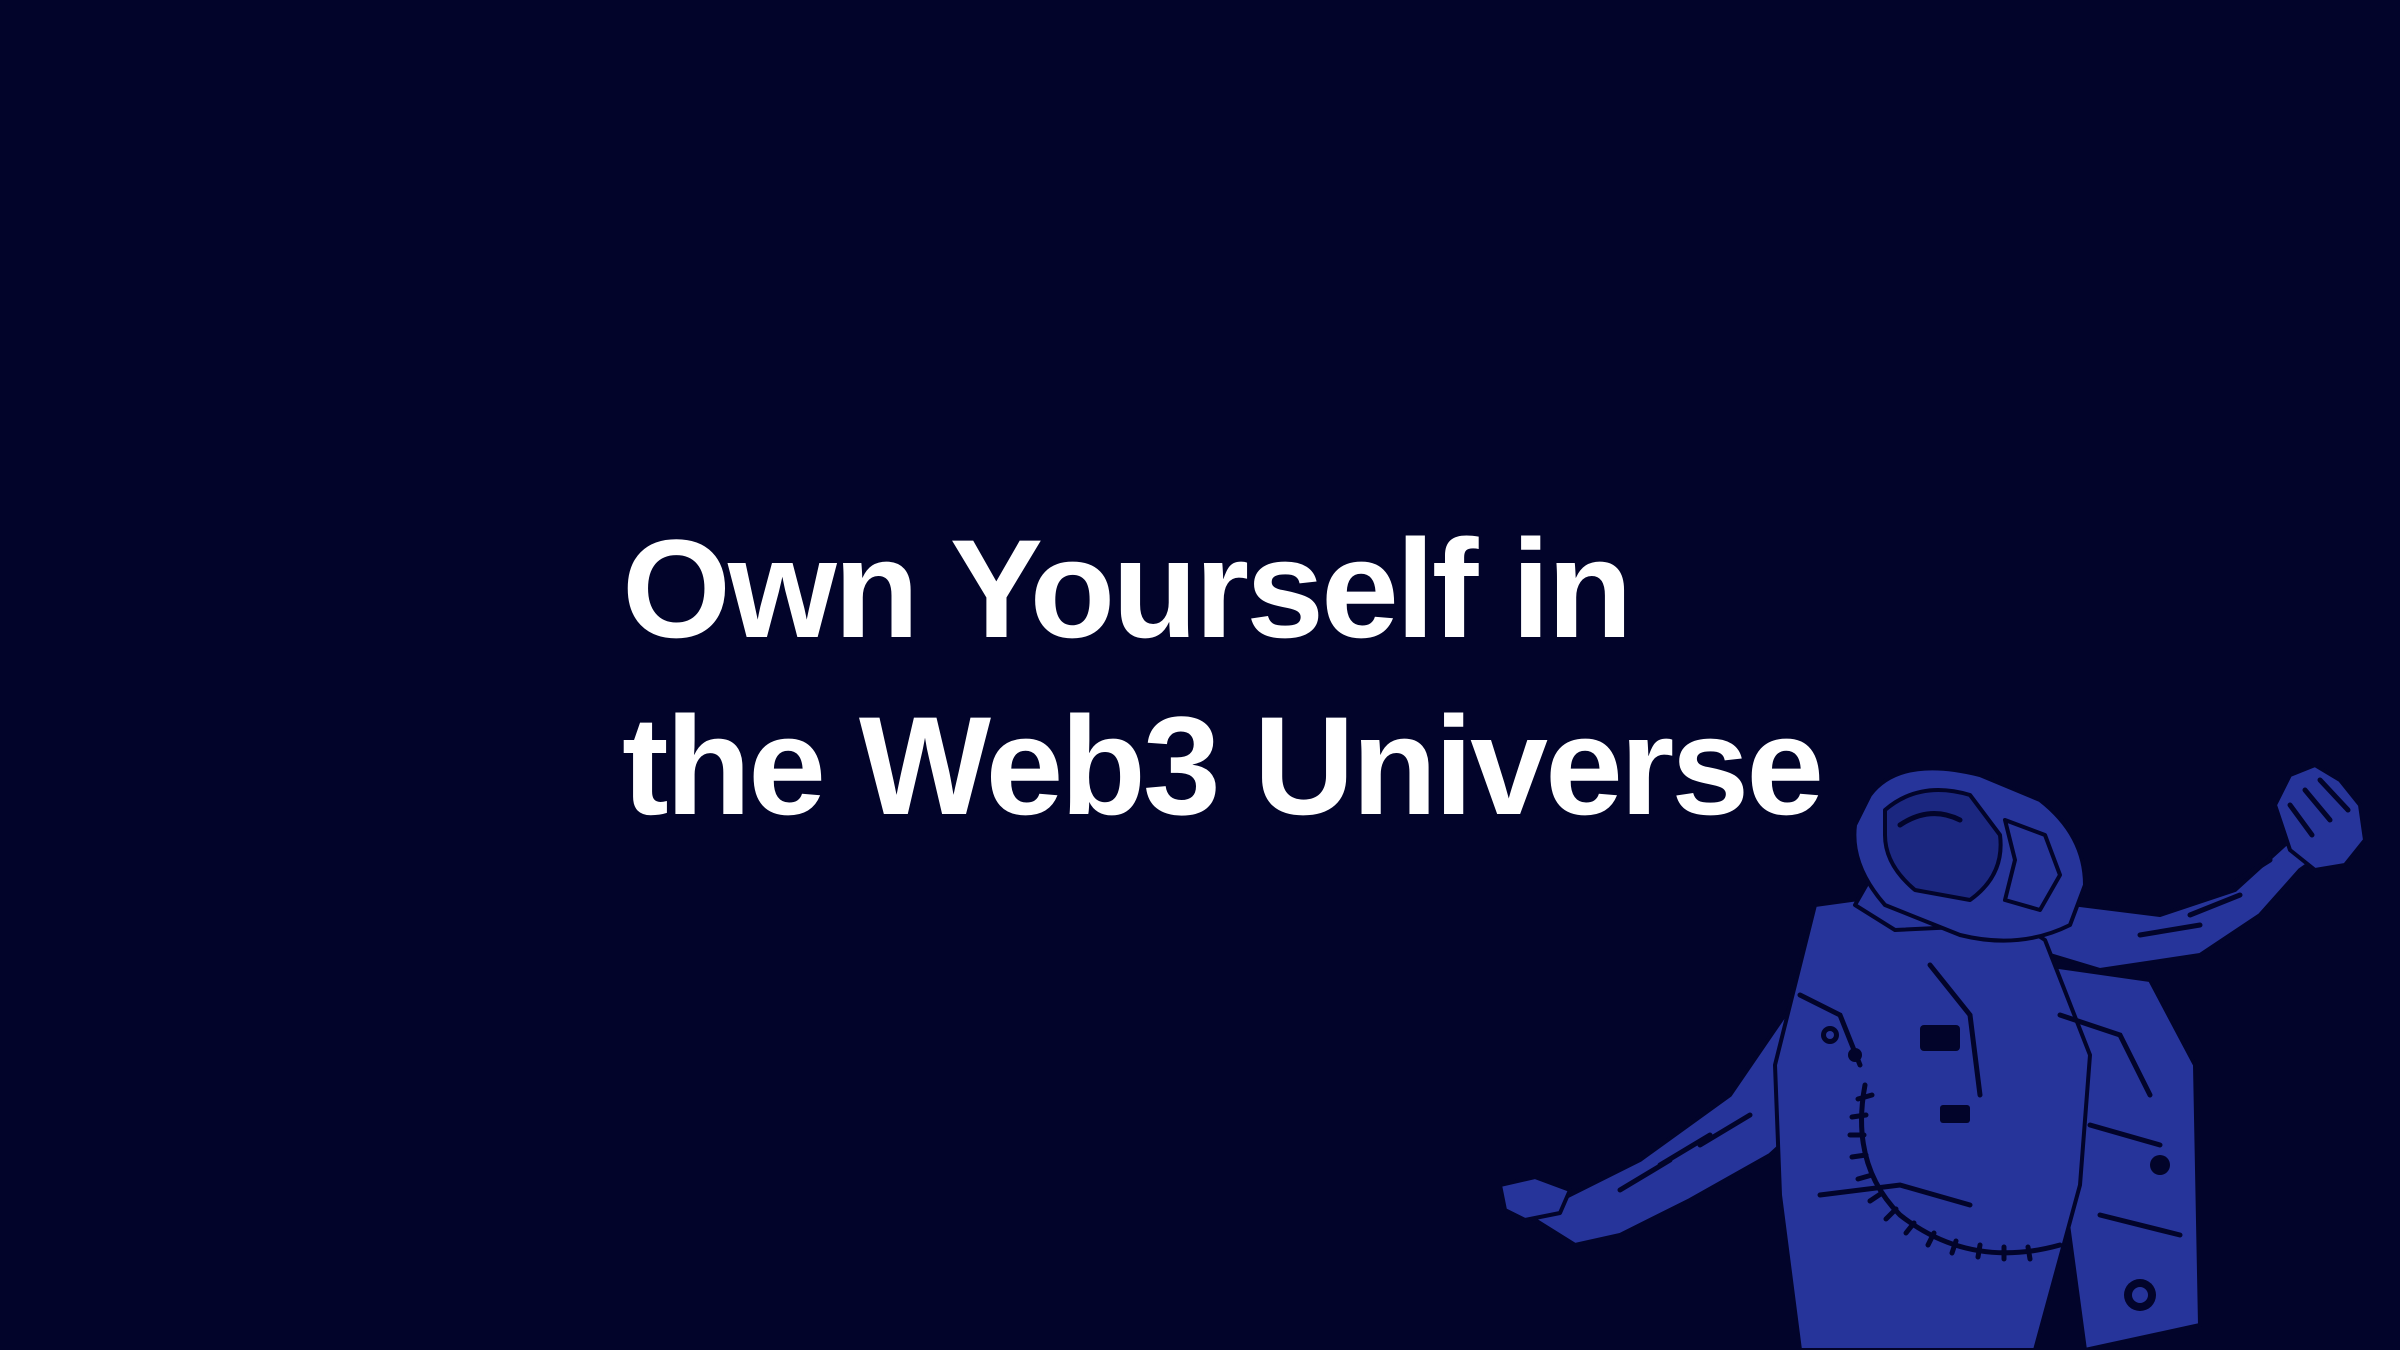 This screenshot has height=1350, width=2400. I want to click on headline-line-1: Own Yourself in, so click(1127, 588).